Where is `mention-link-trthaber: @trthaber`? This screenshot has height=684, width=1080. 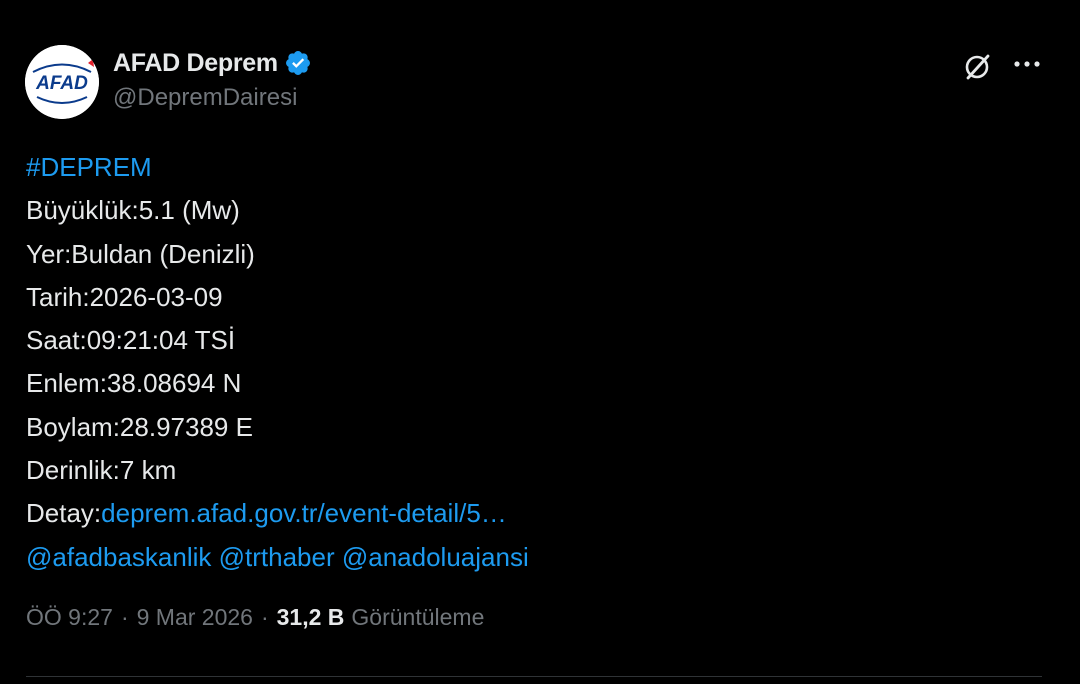
mention-link-trthaber: @trthaber is located at coordinates (277, 557).